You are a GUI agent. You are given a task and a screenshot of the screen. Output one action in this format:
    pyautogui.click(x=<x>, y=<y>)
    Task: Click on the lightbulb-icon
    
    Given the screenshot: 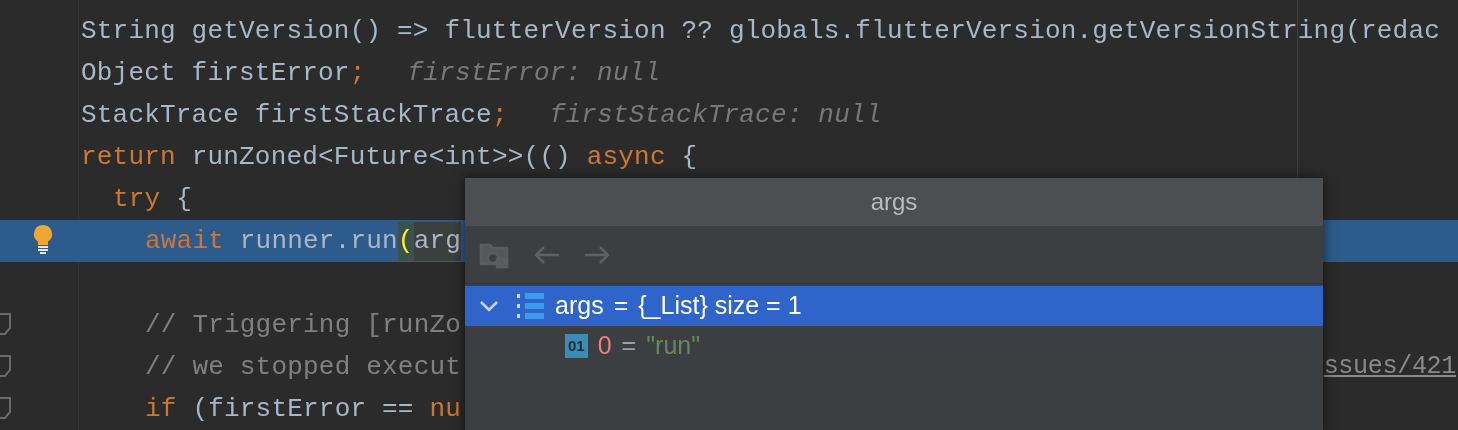 What is the action you would take?
    pyautogui.click(x=43, y=239)
    